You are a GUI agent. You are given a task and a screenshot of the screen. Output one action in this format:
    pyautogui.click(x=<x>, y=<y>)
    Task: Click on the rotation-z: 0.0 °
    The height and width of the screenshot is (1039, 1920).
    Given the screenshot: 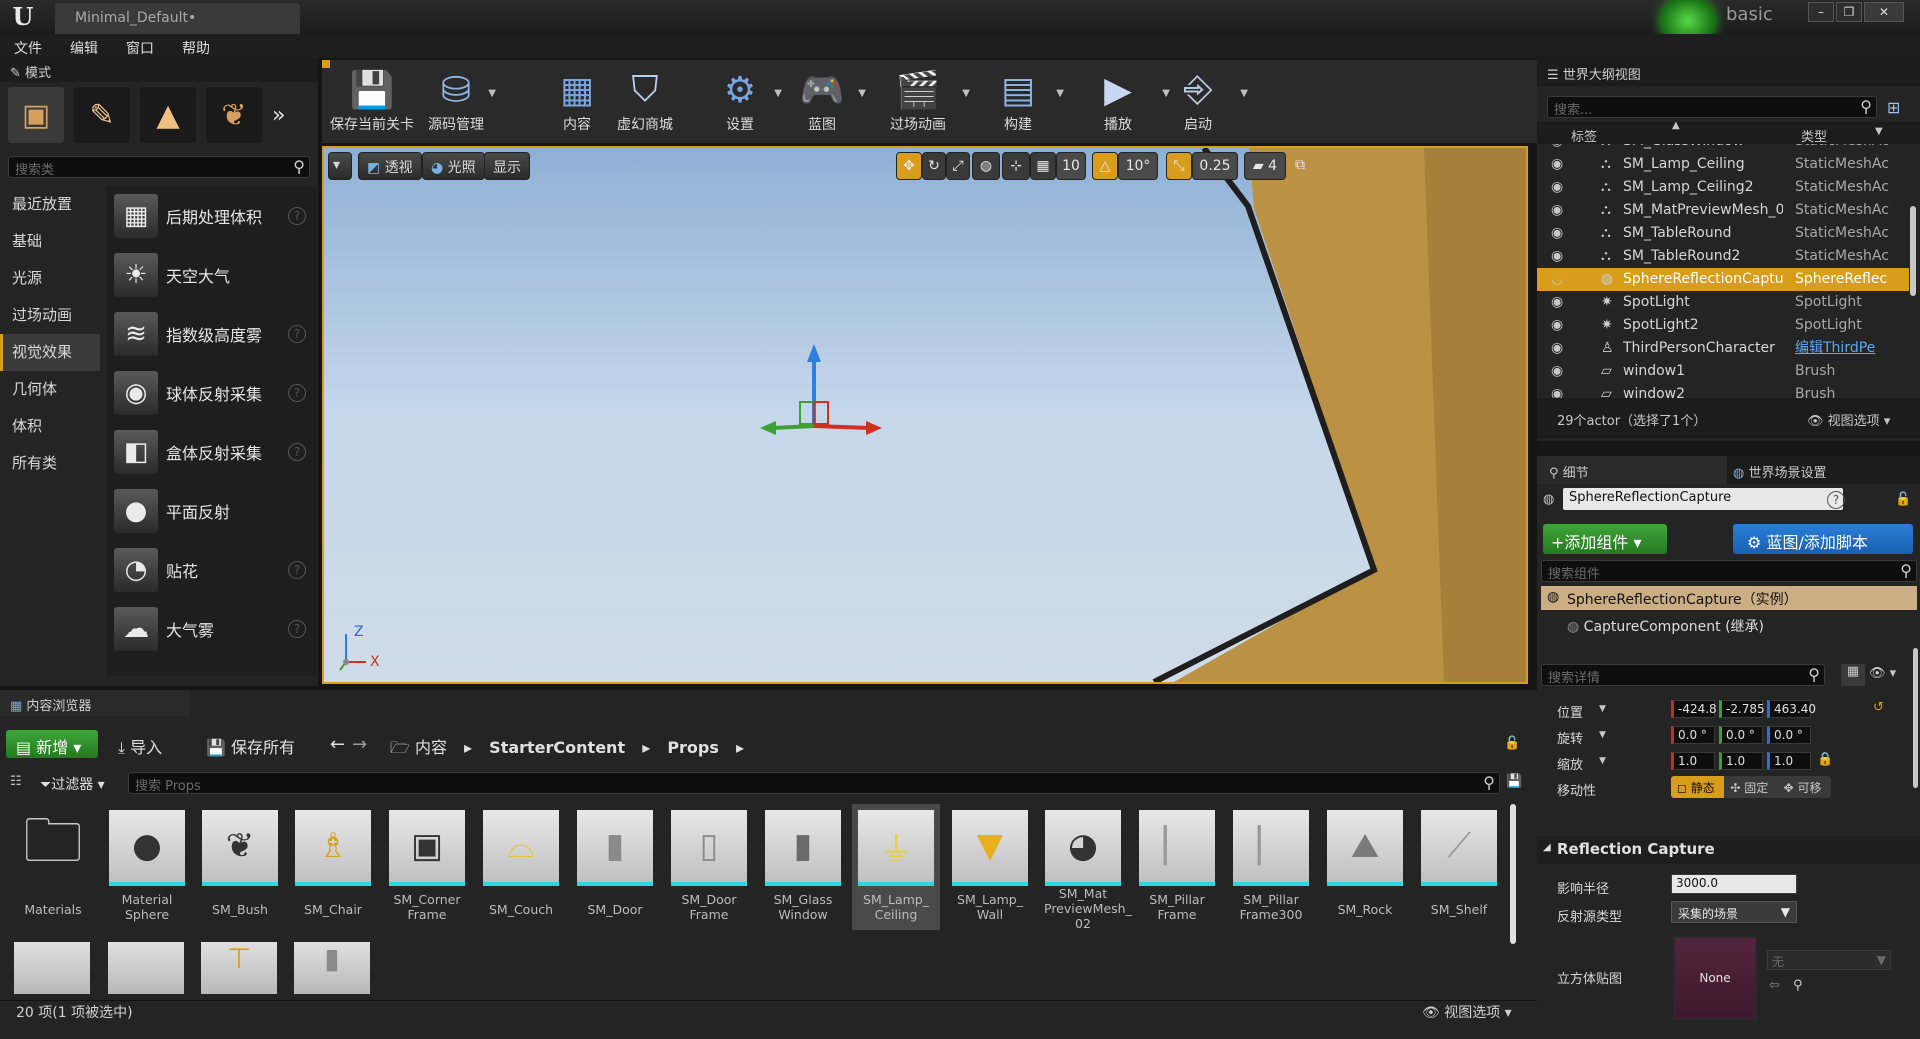 What is the action you would take?
    pyautogui.click(x=1789, y=735)
    